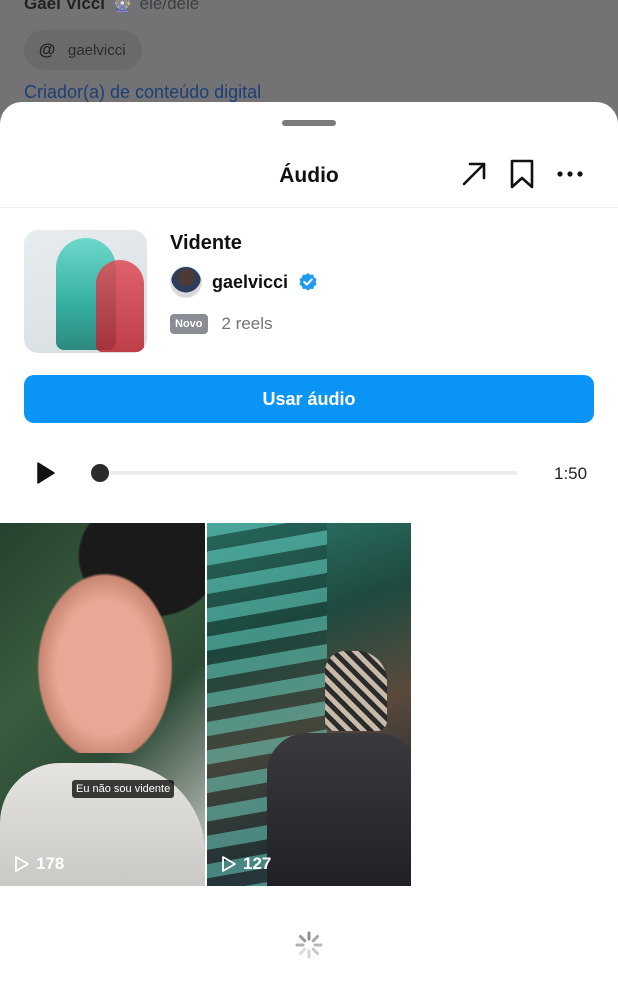  What do you see at coordinates (309, 175) in the screenshot?
I see `sheet-header: Áudio` at bounding box center [309, 175].